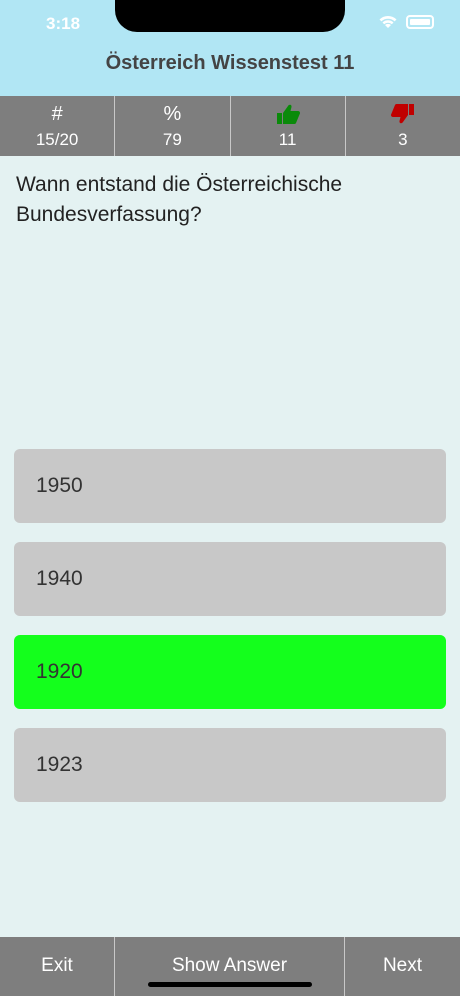 The height and width of the screenshot is (996, 460). Describe the element at coordinates (230, 984) in the screenshot. I see `home-indicator` at that location.